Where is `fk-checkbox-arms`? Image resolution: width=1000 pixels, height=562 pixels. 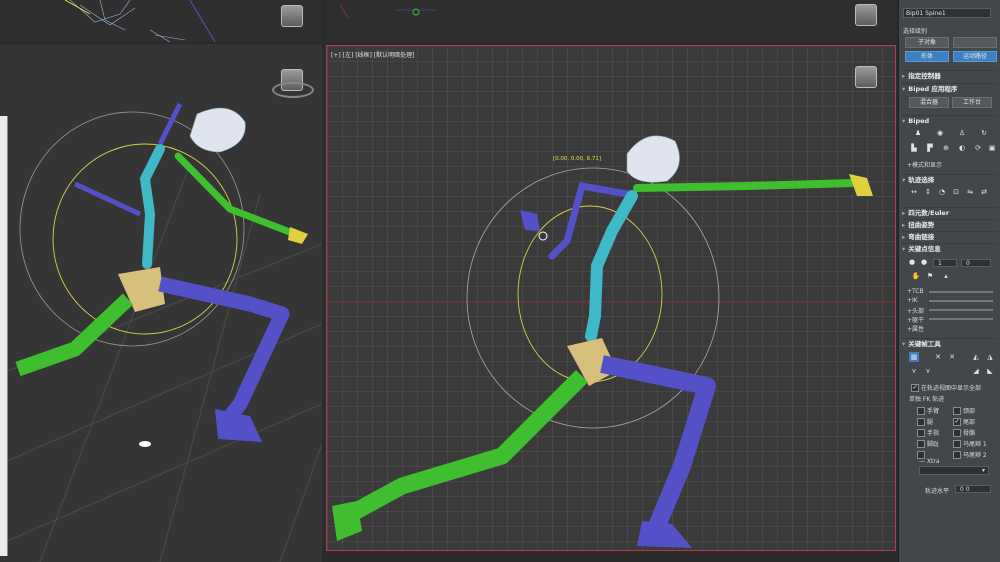
fk-checkbox-arms is located at coordinates (921, 411).